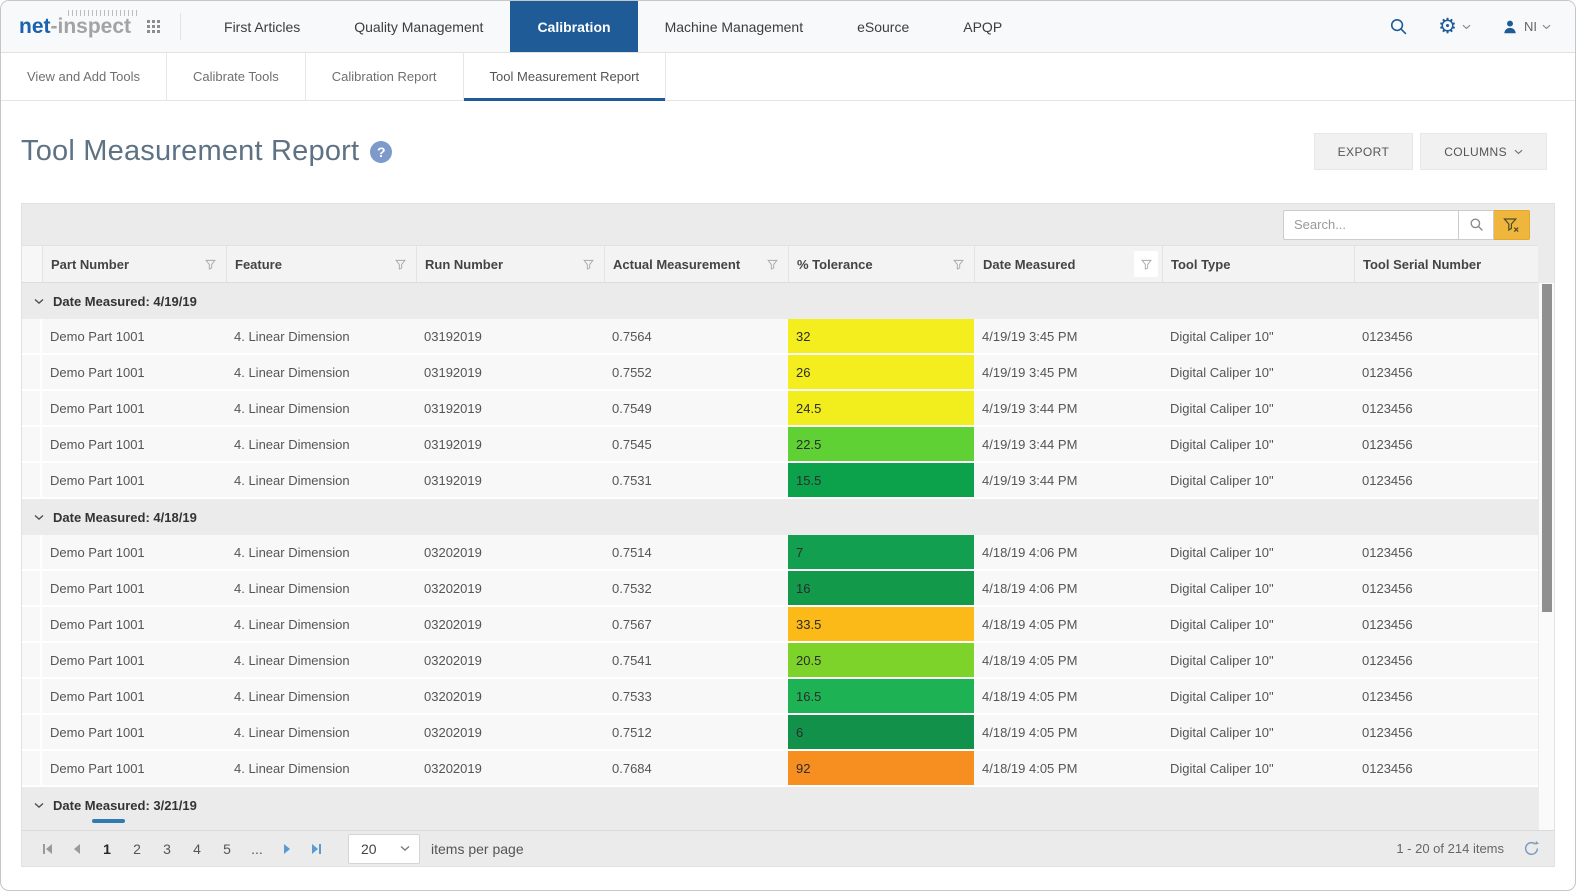 This screenshot has width=1576, height=891. Describe the element at coordinates (881, 480) in the screenshot. I see `cell-tolerance: 15.5` at that location.